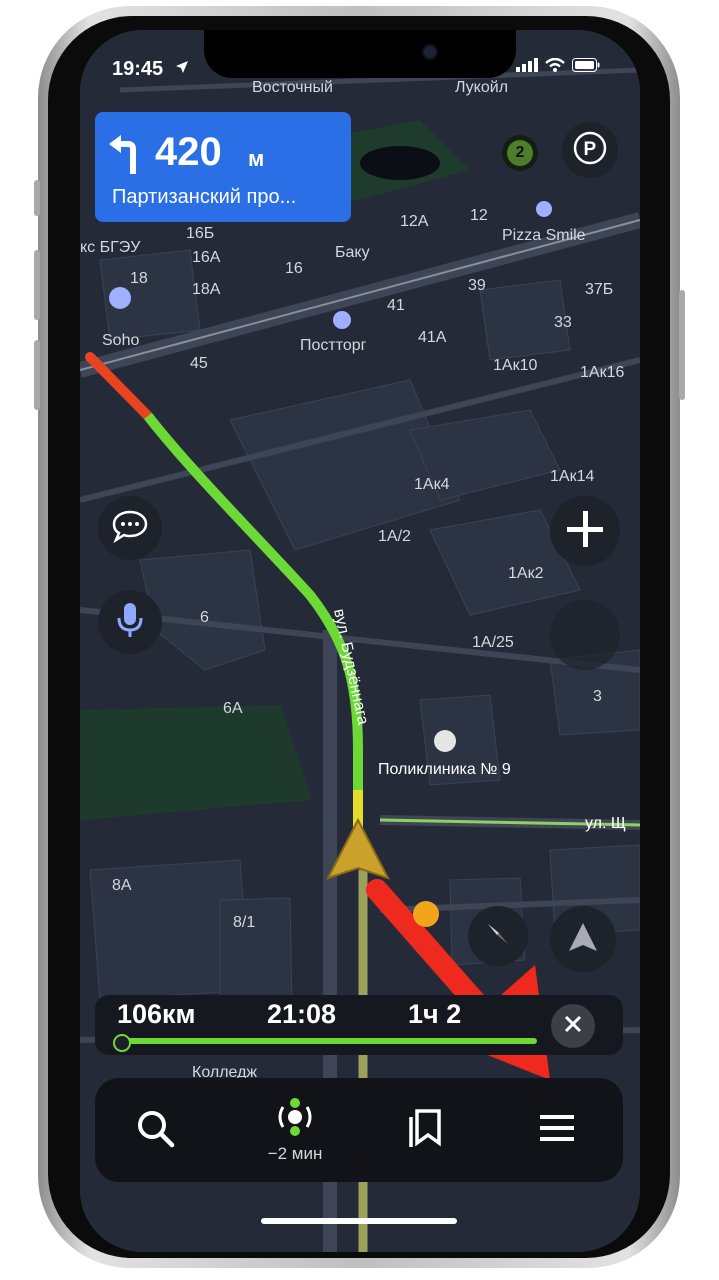 This screenshot has width=719, height=1280. I want to click on chat-button, so click(130, 528).